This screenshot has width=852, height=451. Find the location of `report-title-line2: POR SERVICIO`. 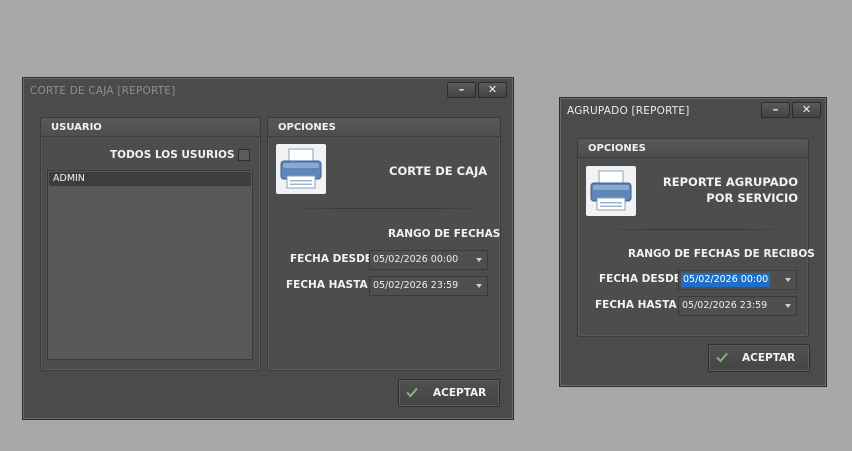

report-title-line2: POR SERVICIO is located at coordinates (752, 198).